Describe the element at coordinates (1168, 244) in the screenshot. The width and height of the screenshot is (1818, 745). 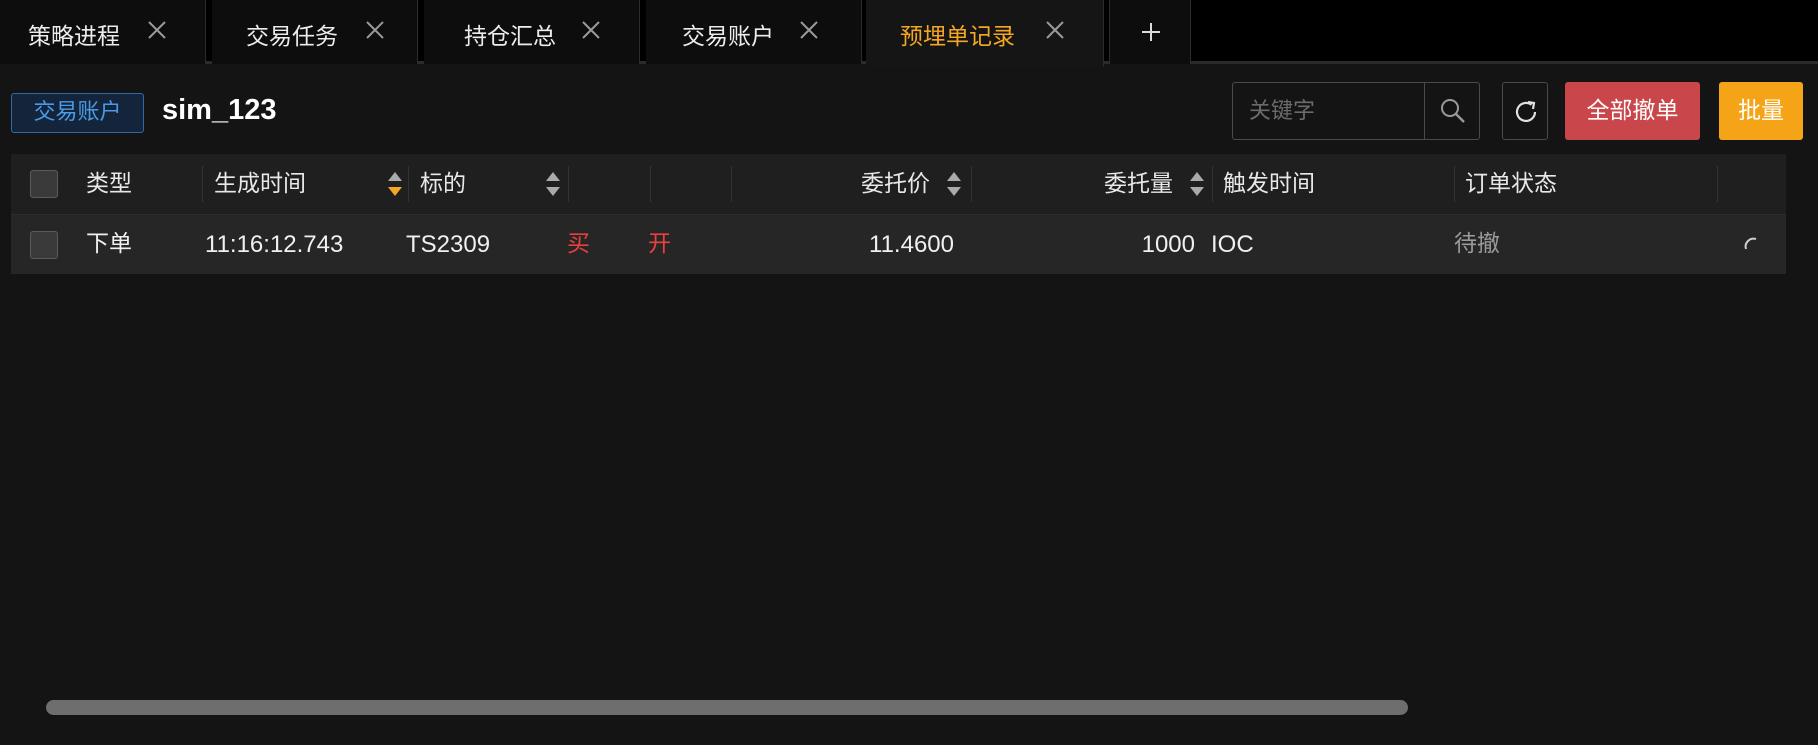
I see `cell-quantity: 1000` at that location.